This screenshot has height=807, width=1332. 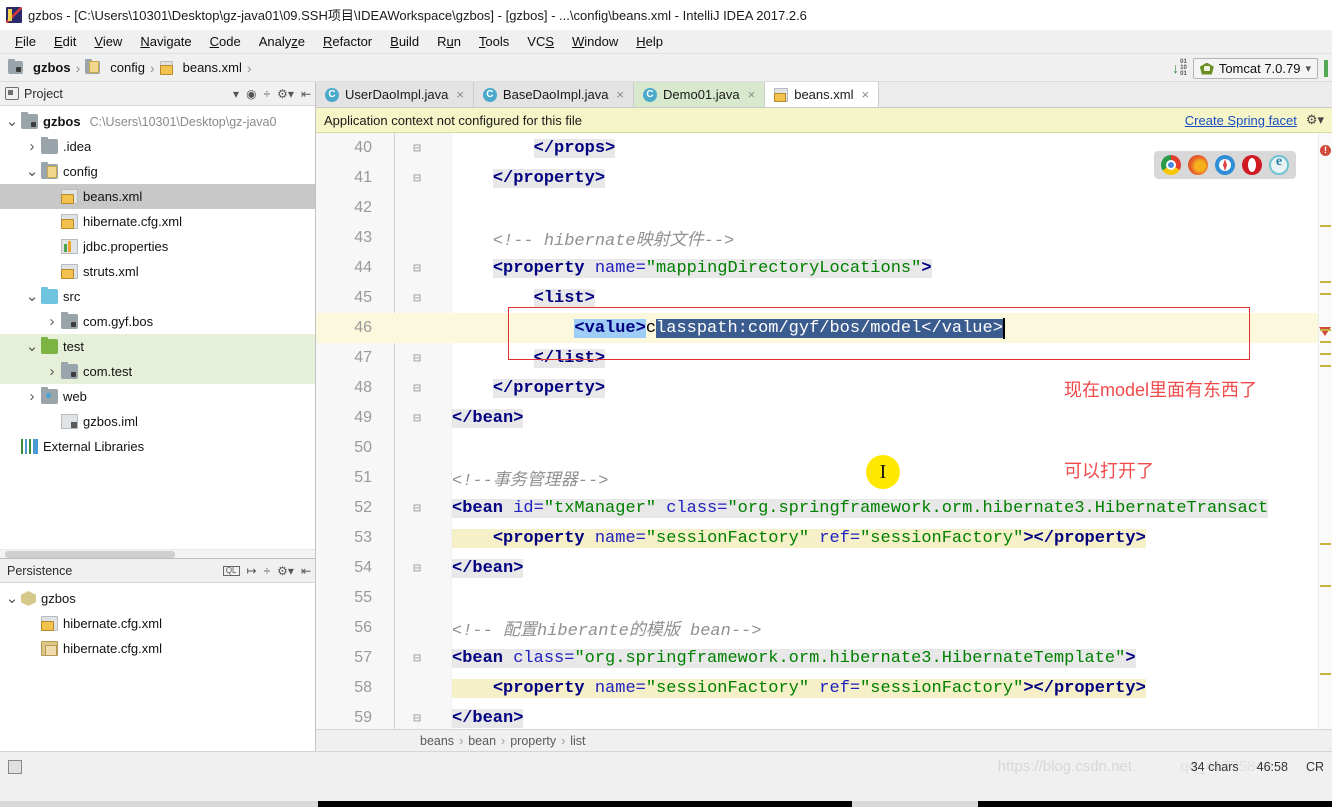 What do you see at coordinates (15, 766) in the screenshot?
I see `toggle-toolbar-icon` at bounding box center [15, 766].